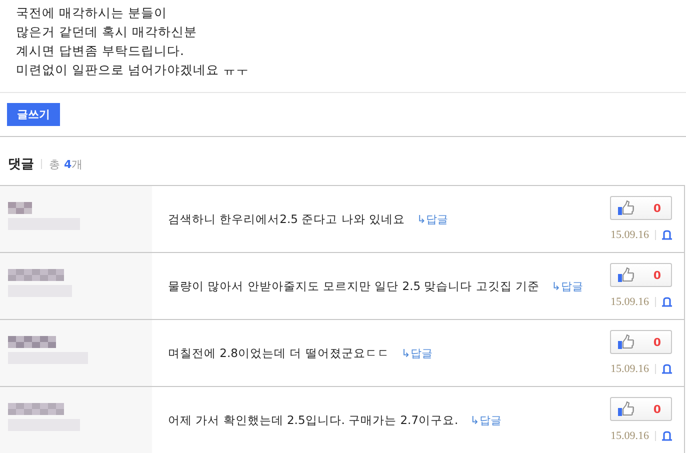 This screenshot has width=686, height=453. What do you see at coordinates (92, 13) in the screenshot?
I see `post-text-line: 국전에 매각하시는 분들이` at bounding box center [92, 13].